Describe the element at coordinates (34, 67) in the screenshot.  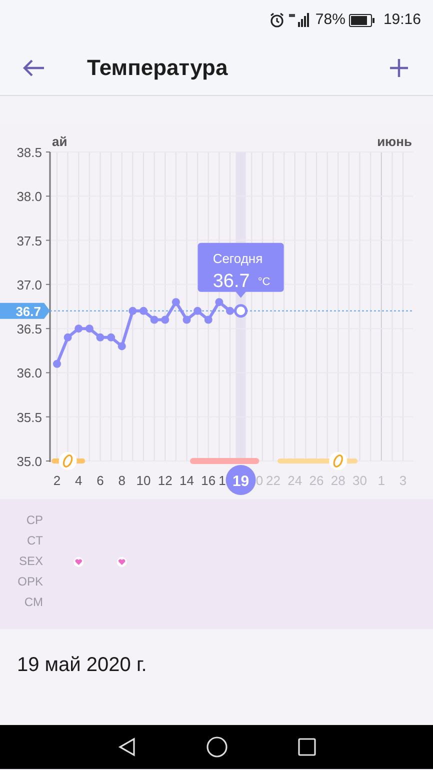
I see `back-arrow-icon` at that location.